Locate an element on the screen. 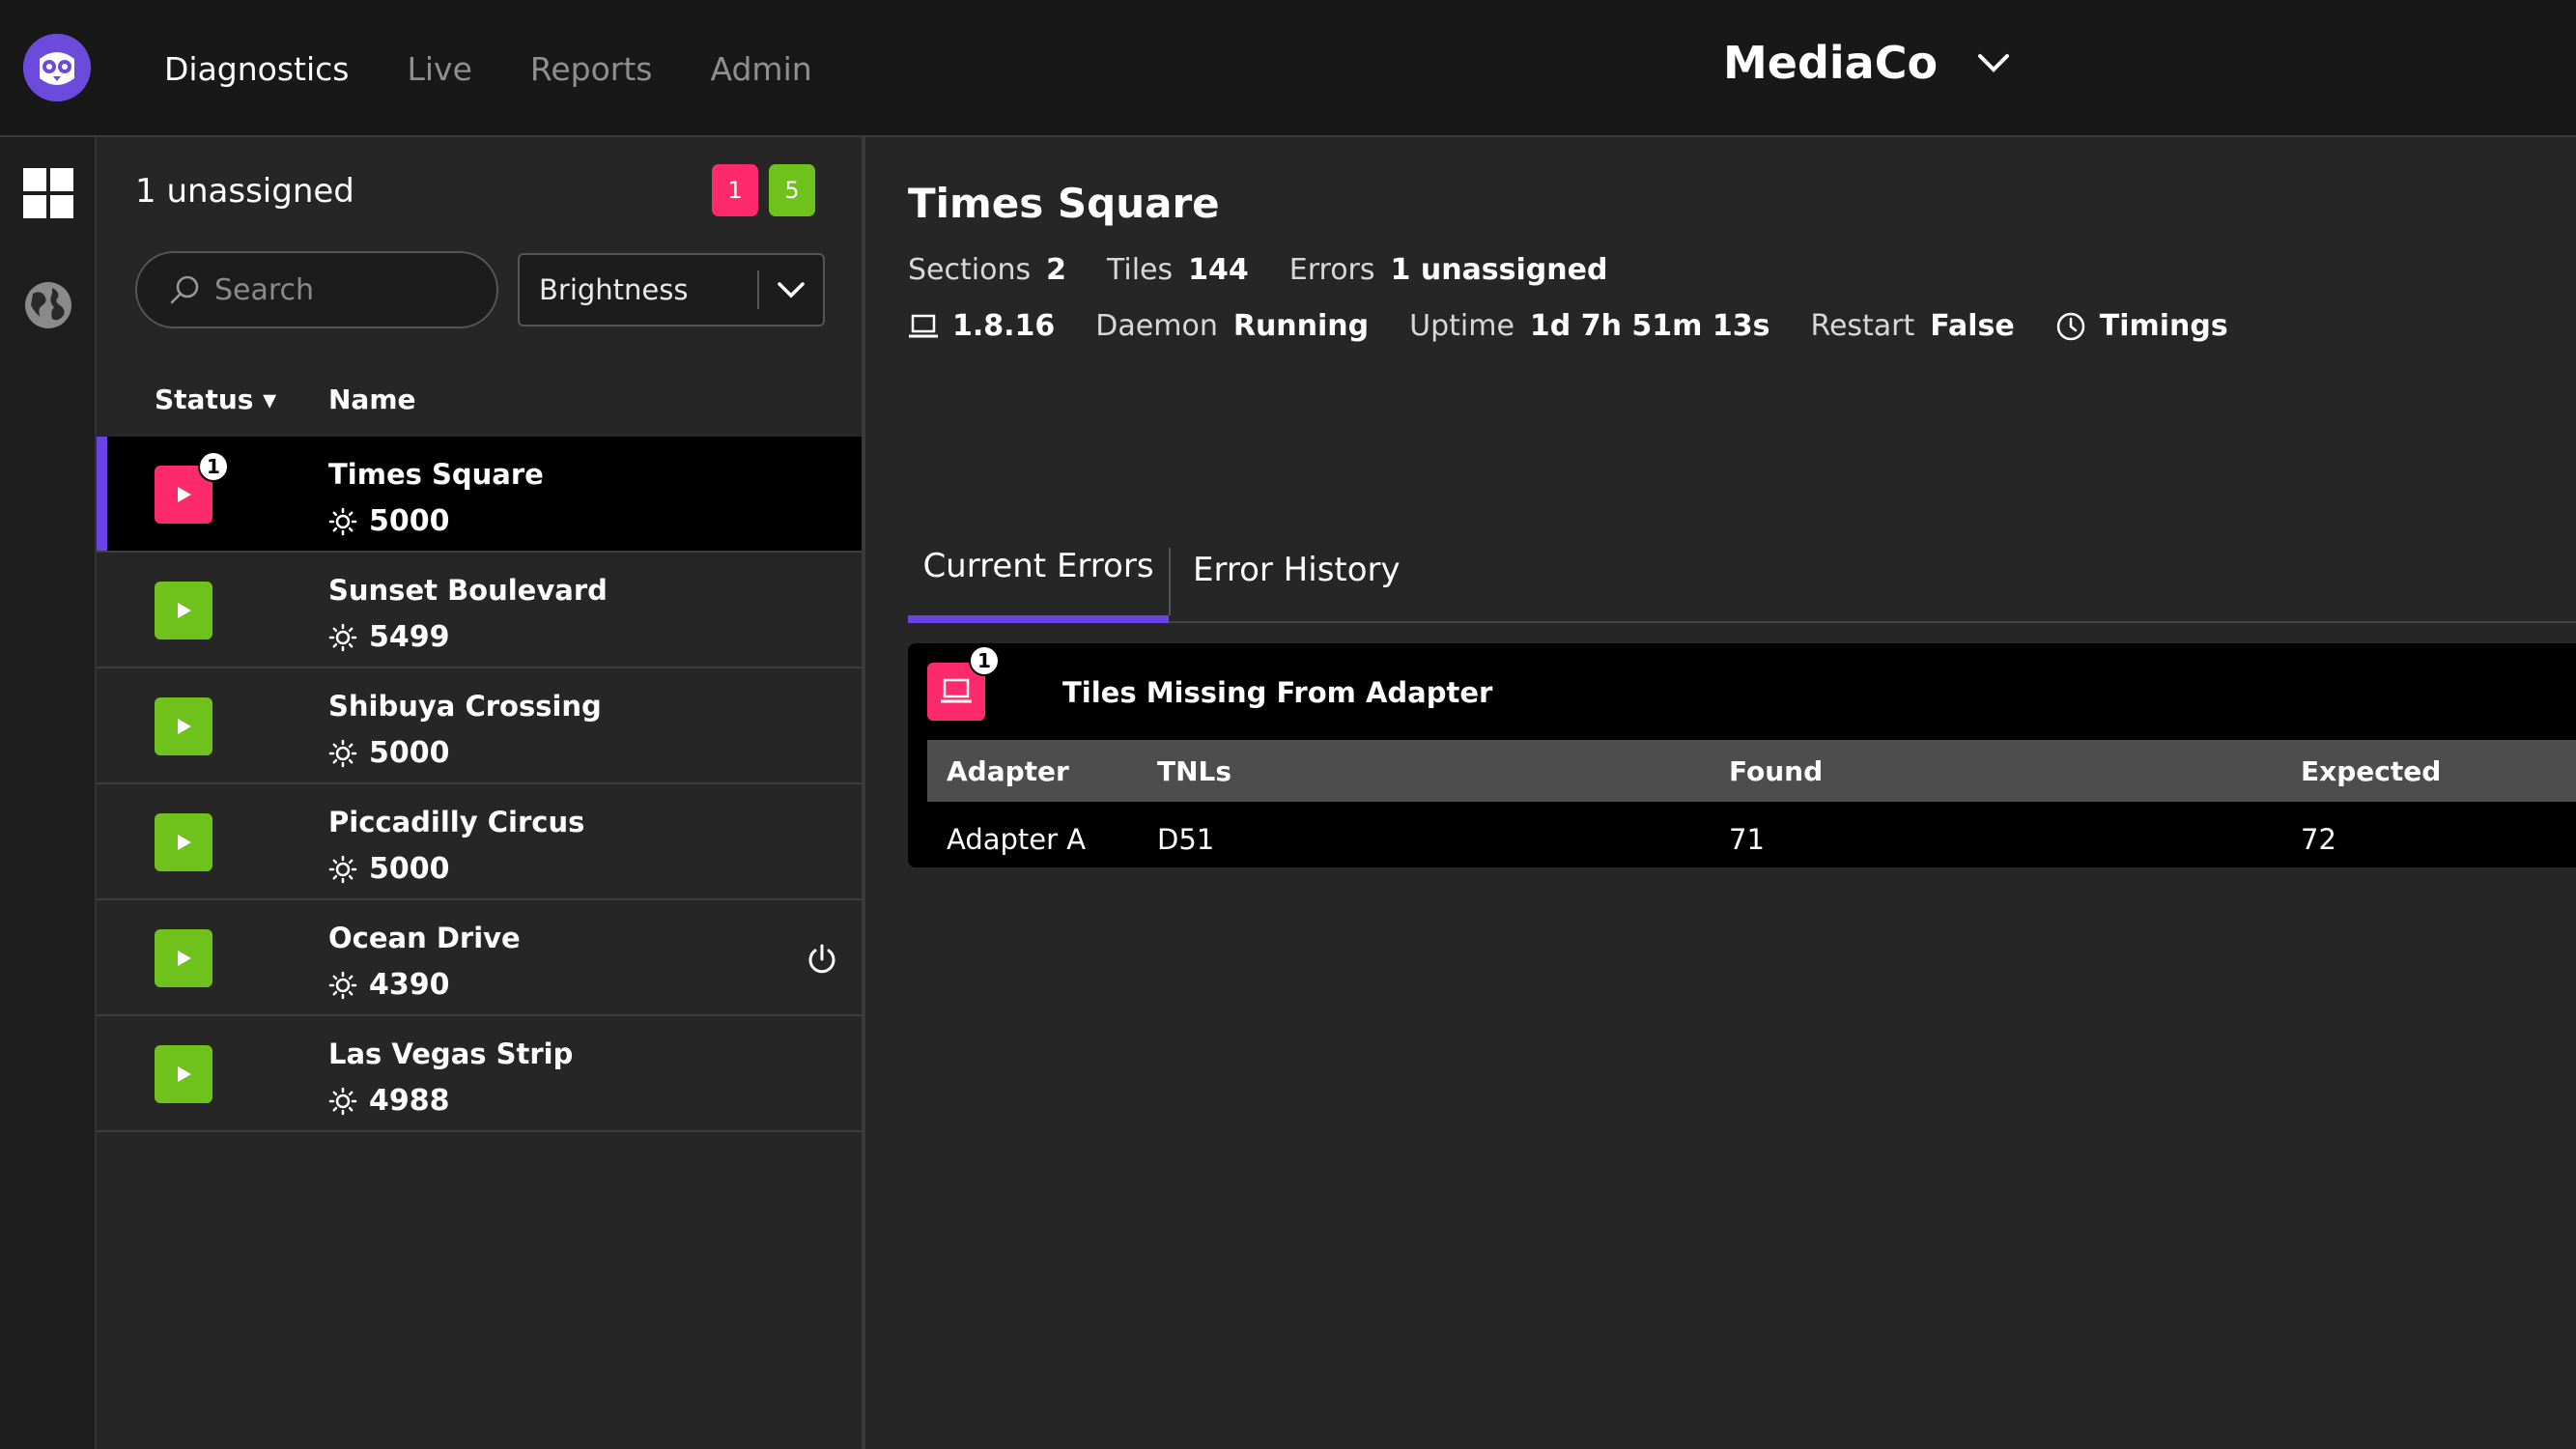 This screenshot has width=2576, height=1449. timings-link: Timings is located at coordinates (2164, 326).